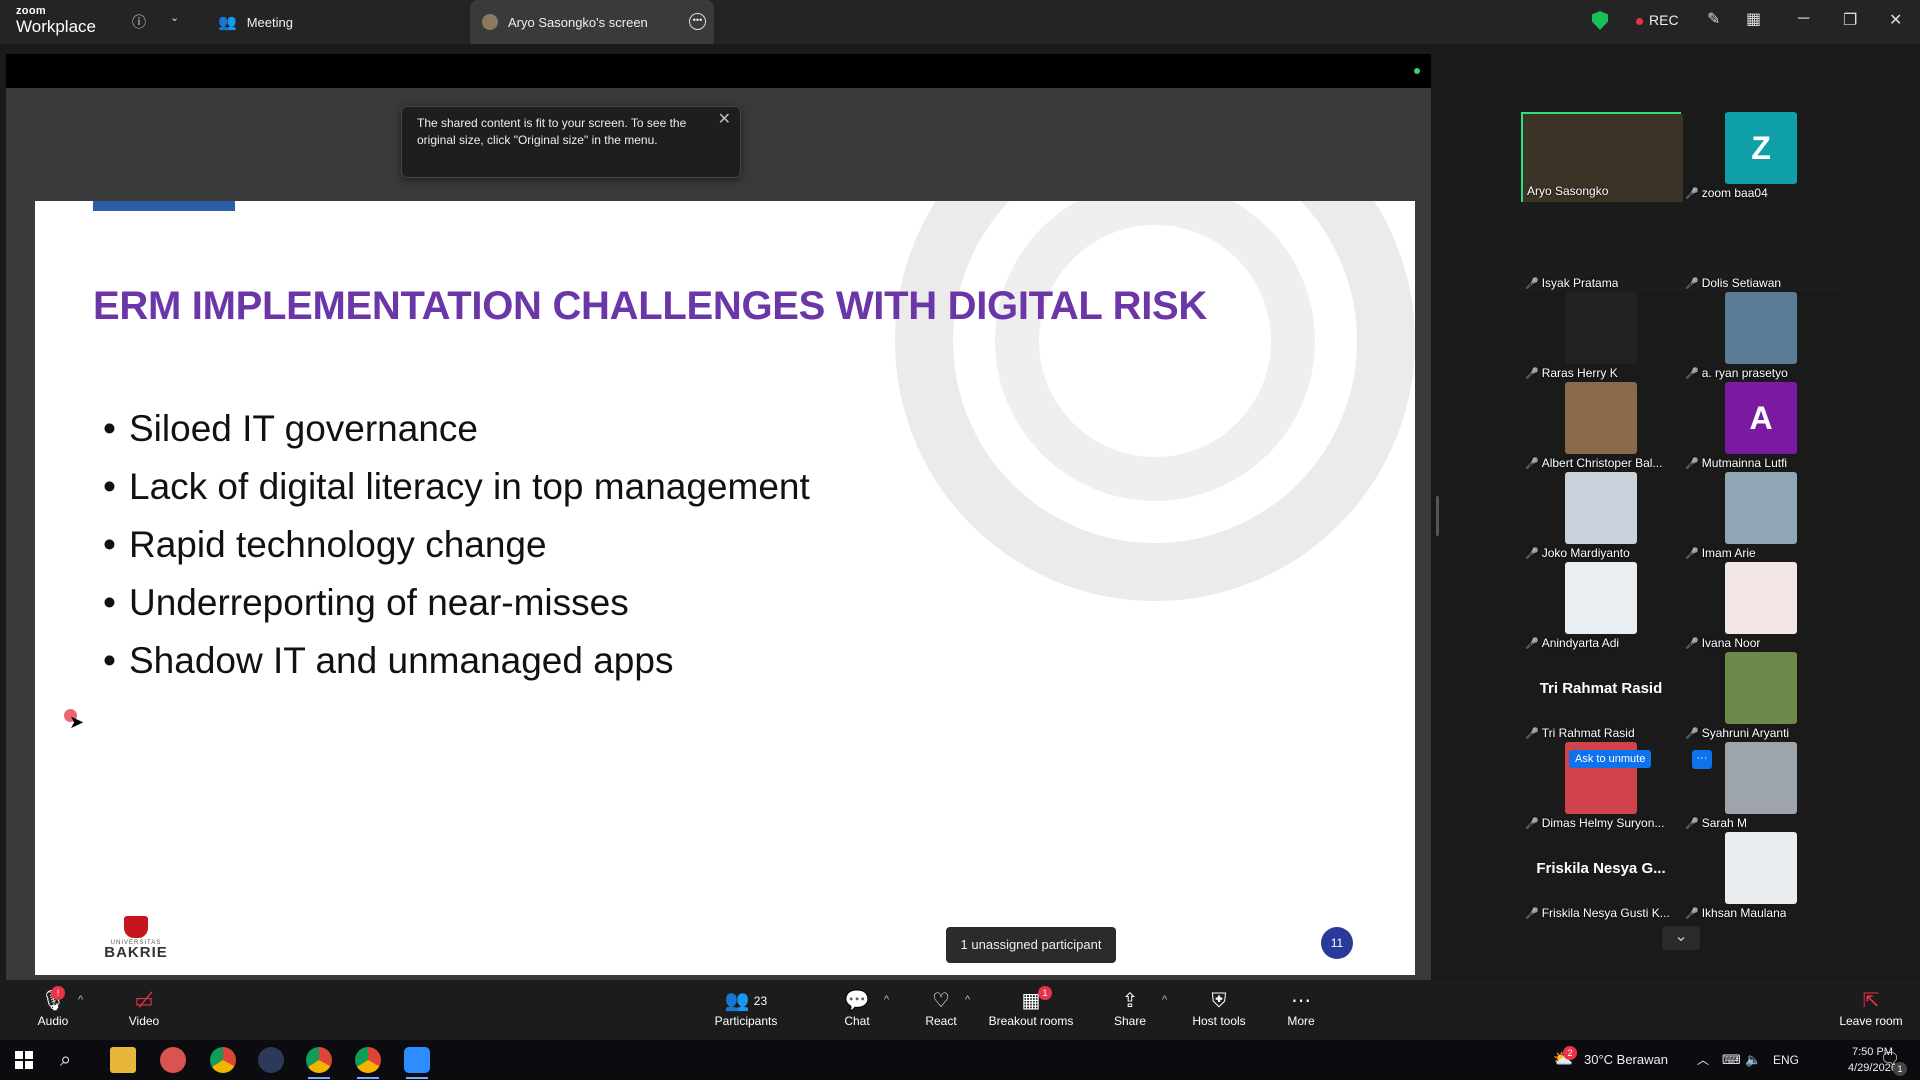 The height and width of the screenshot is (1080, 1920). I want to click on participant-tile: Aryo Sasongko, so click(1602, 158).